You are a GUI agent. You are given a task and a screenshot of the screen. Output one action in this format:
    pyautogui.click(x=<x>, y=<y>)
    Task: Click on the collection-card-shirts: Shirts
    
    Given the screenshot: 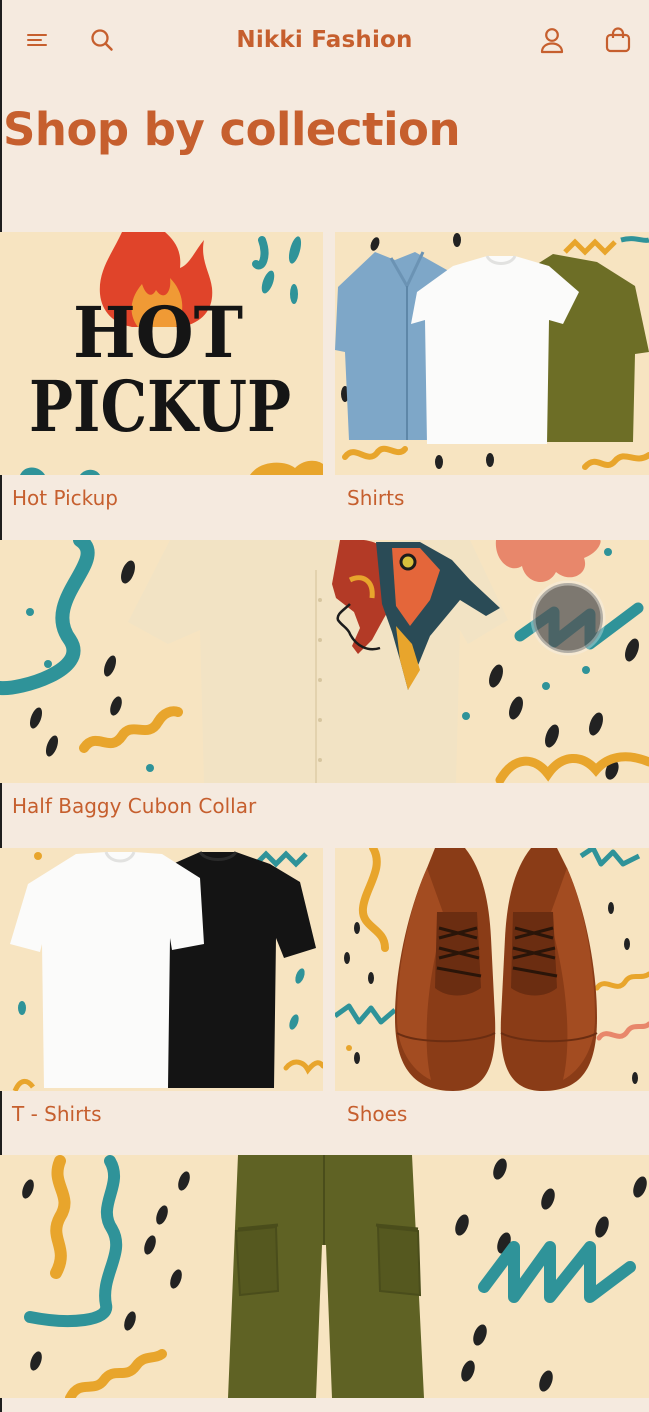 What is the action you would take?
    pyautogui.click(x=492, y=379)
    